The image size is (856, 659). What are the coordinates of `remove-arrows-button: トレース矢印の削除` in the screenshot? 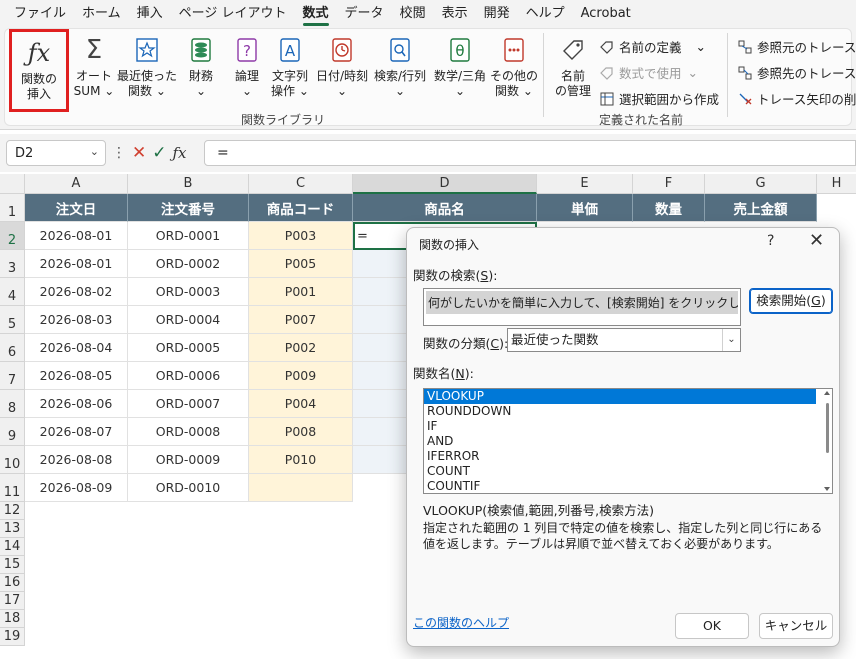 It's located at (796, 98).